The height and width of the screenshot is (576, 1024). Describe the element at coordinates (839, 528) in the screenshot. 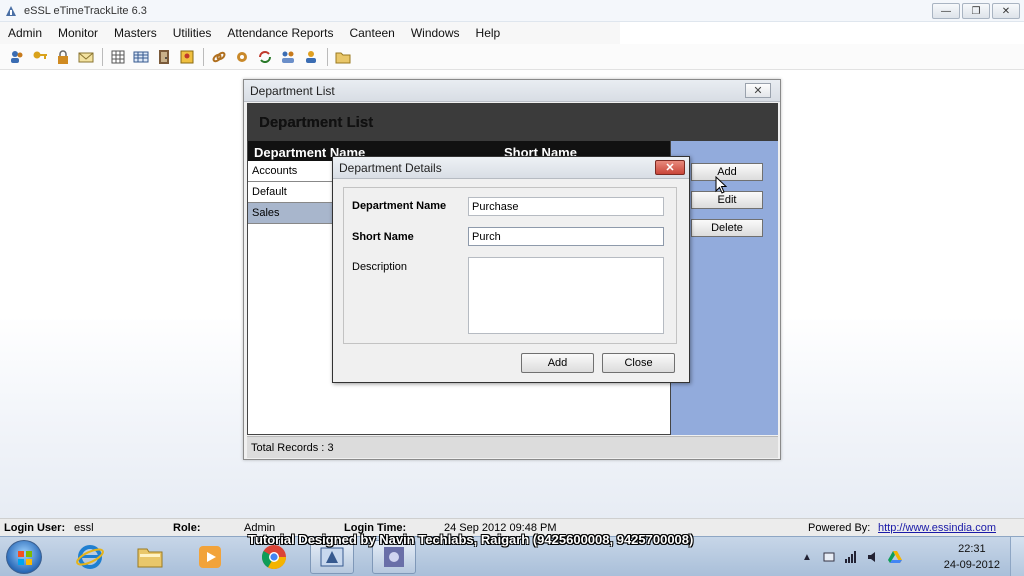

I see `powered-by-label: Powered By:` at that location.